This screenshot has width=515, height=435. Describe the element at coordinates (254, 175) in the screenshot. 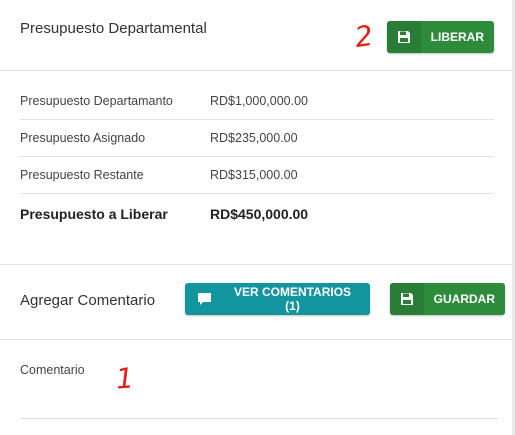

I see `budget-row-value: RD$315,000.00` at that location.